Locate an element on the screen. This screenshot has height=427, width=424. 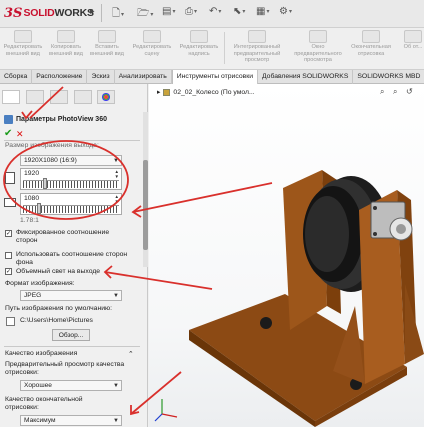
edit-scene-label: Редактировать сцену is located at coordinates (152, 50).